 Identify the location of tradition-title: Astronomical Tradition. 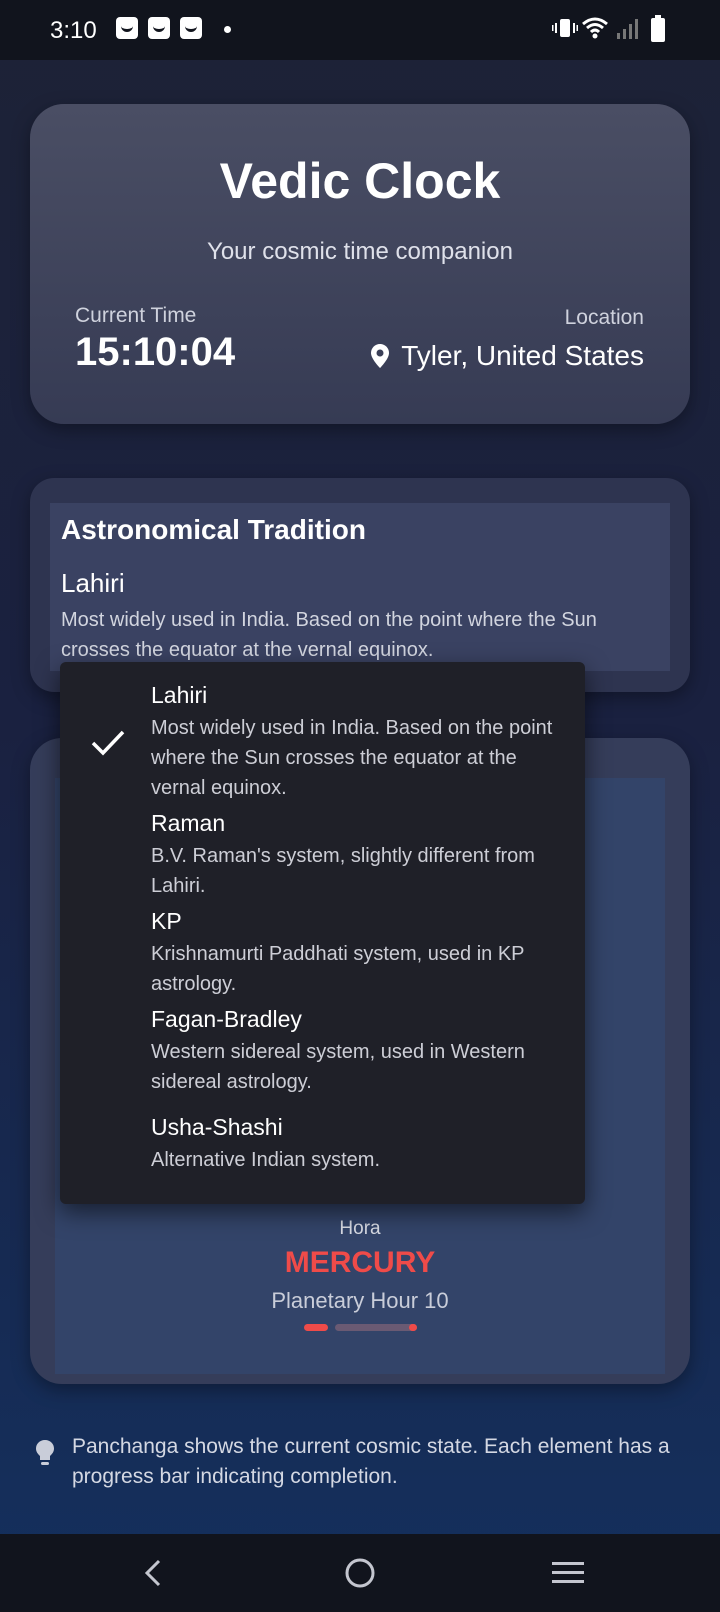
(213, 529).